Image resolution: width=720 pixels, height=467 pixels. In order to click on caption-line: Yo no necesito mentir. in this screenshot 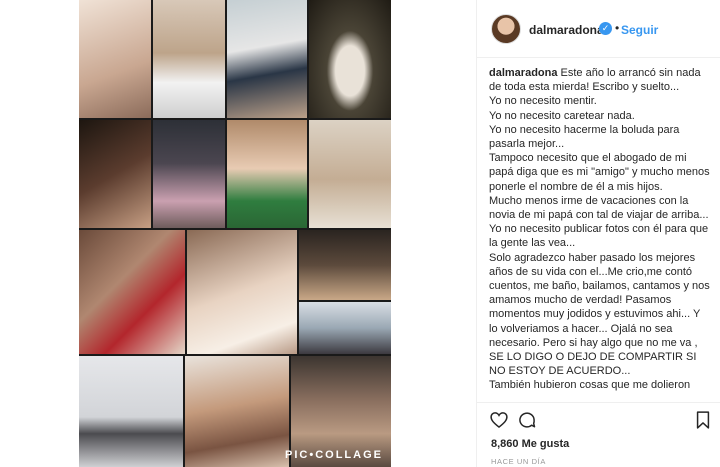, I will do `click(543, 101)`.